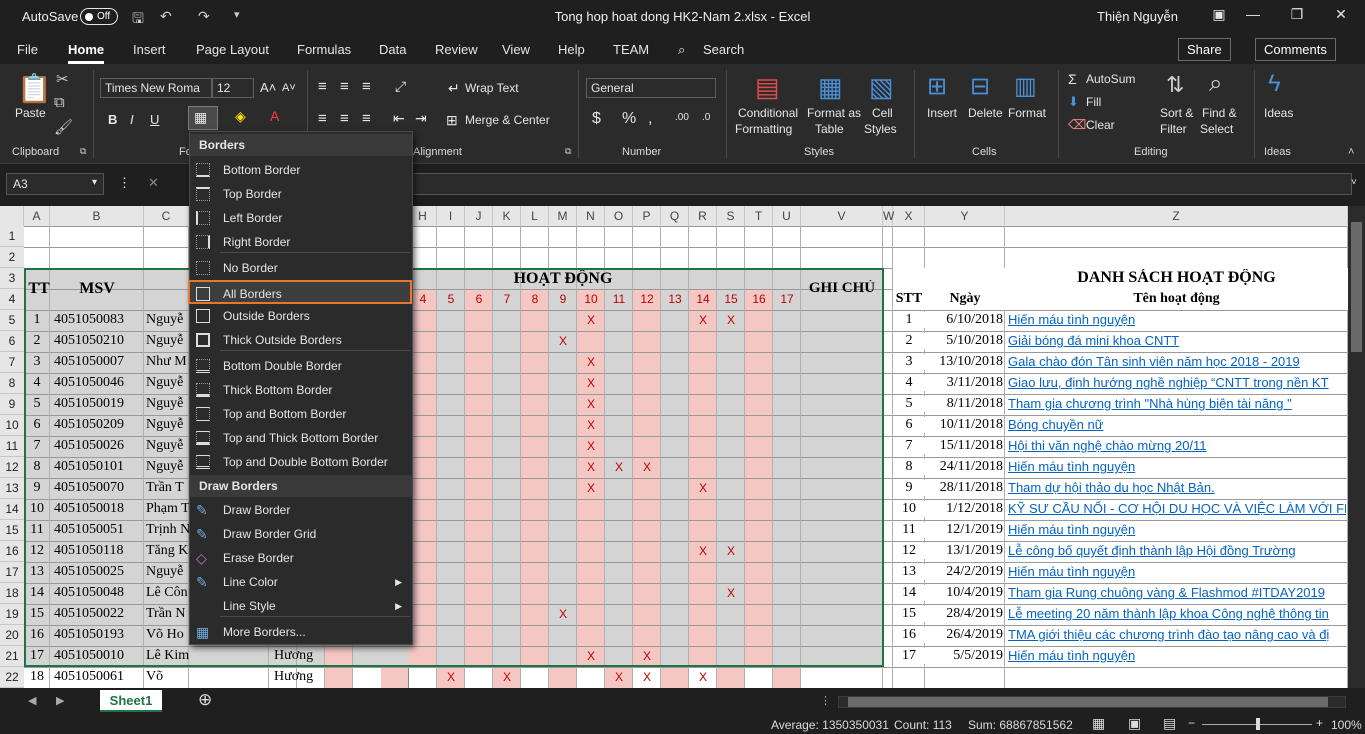 The height and width of the screenshot is (734, 1365). Describe the element at coordinates (882, 184) in the screenshot. I see `formula-input` at that location.